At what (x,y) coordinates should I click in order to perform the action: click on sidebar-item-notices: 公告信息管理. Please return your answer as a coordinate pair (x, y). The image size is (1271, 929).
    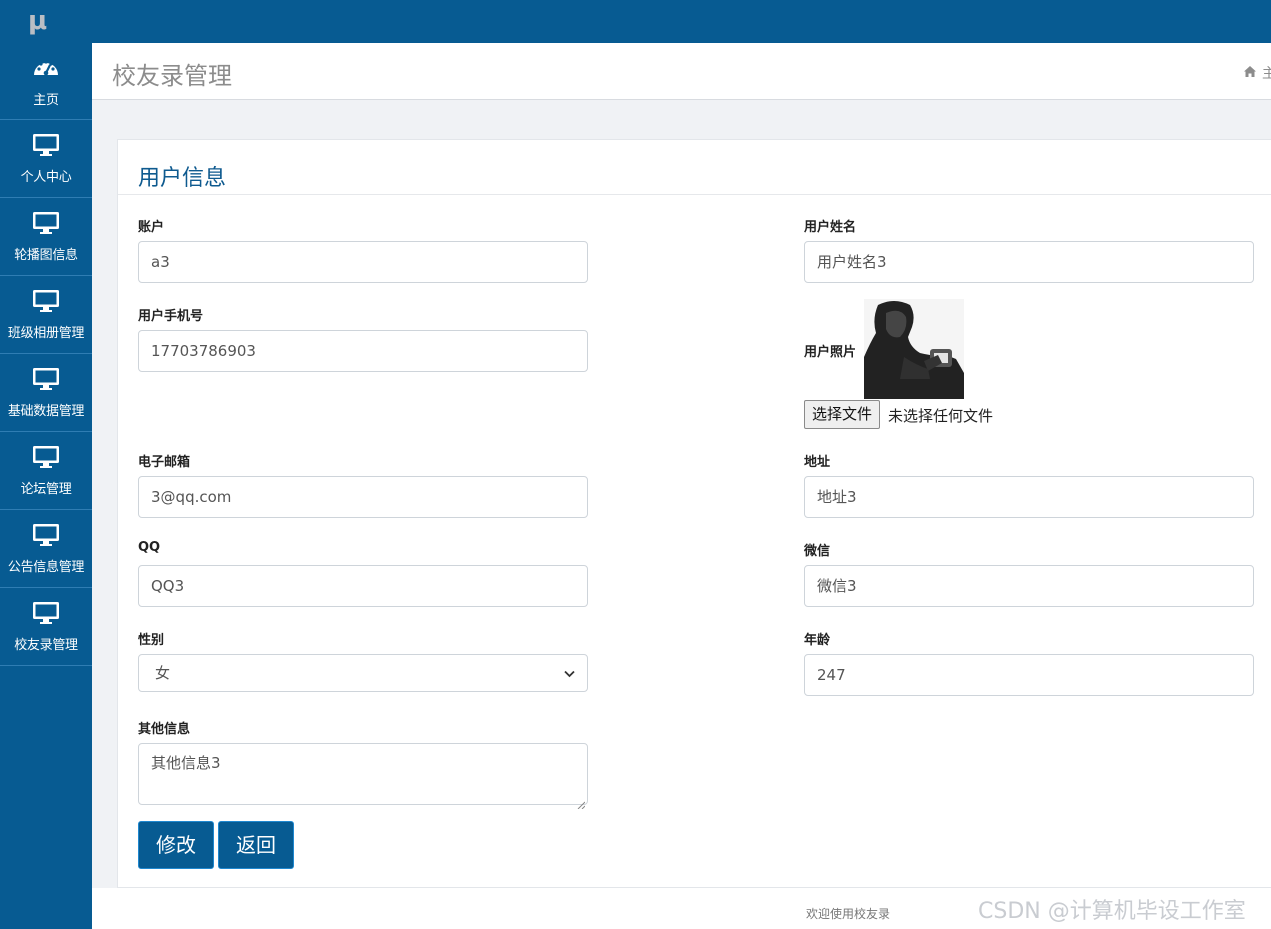
    Looking at the image, I should click on (46, 549).